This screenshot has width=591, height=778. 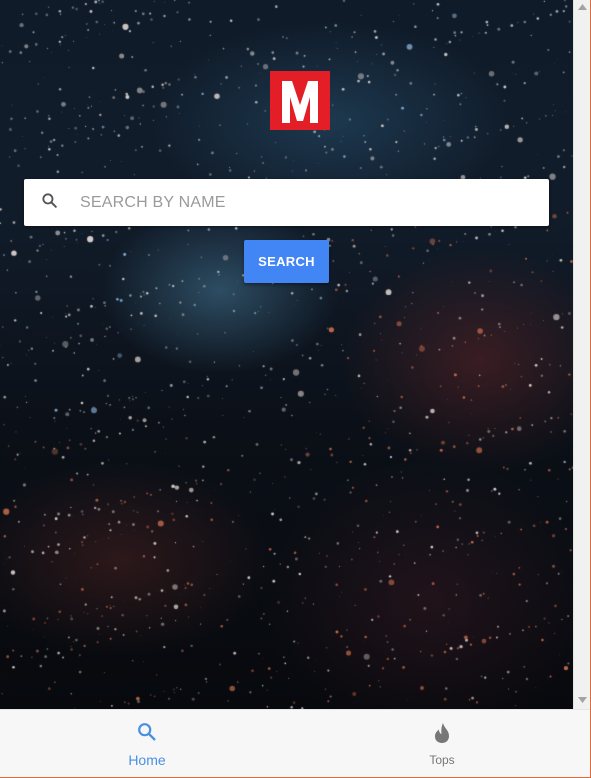 What do you see at coordinates (310, 203) in the screenshot?
I see `search-input` at bounding box center [310, 203].